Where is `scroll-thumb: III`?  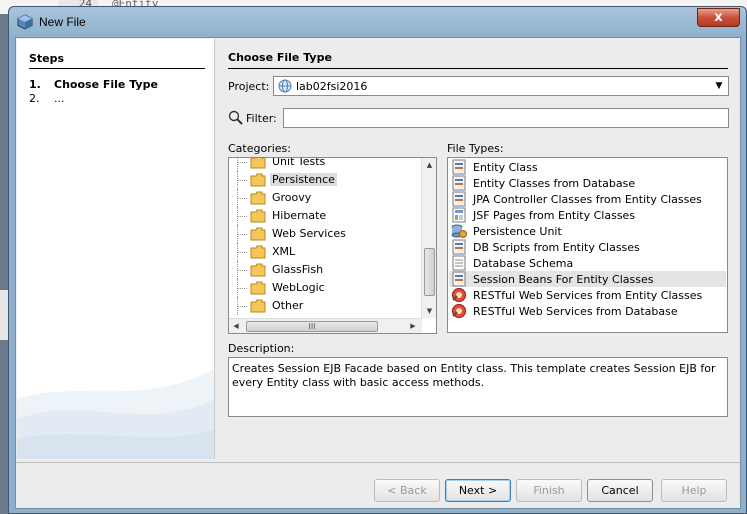 scroll-thumb: III is located at coordinates (312, 326).